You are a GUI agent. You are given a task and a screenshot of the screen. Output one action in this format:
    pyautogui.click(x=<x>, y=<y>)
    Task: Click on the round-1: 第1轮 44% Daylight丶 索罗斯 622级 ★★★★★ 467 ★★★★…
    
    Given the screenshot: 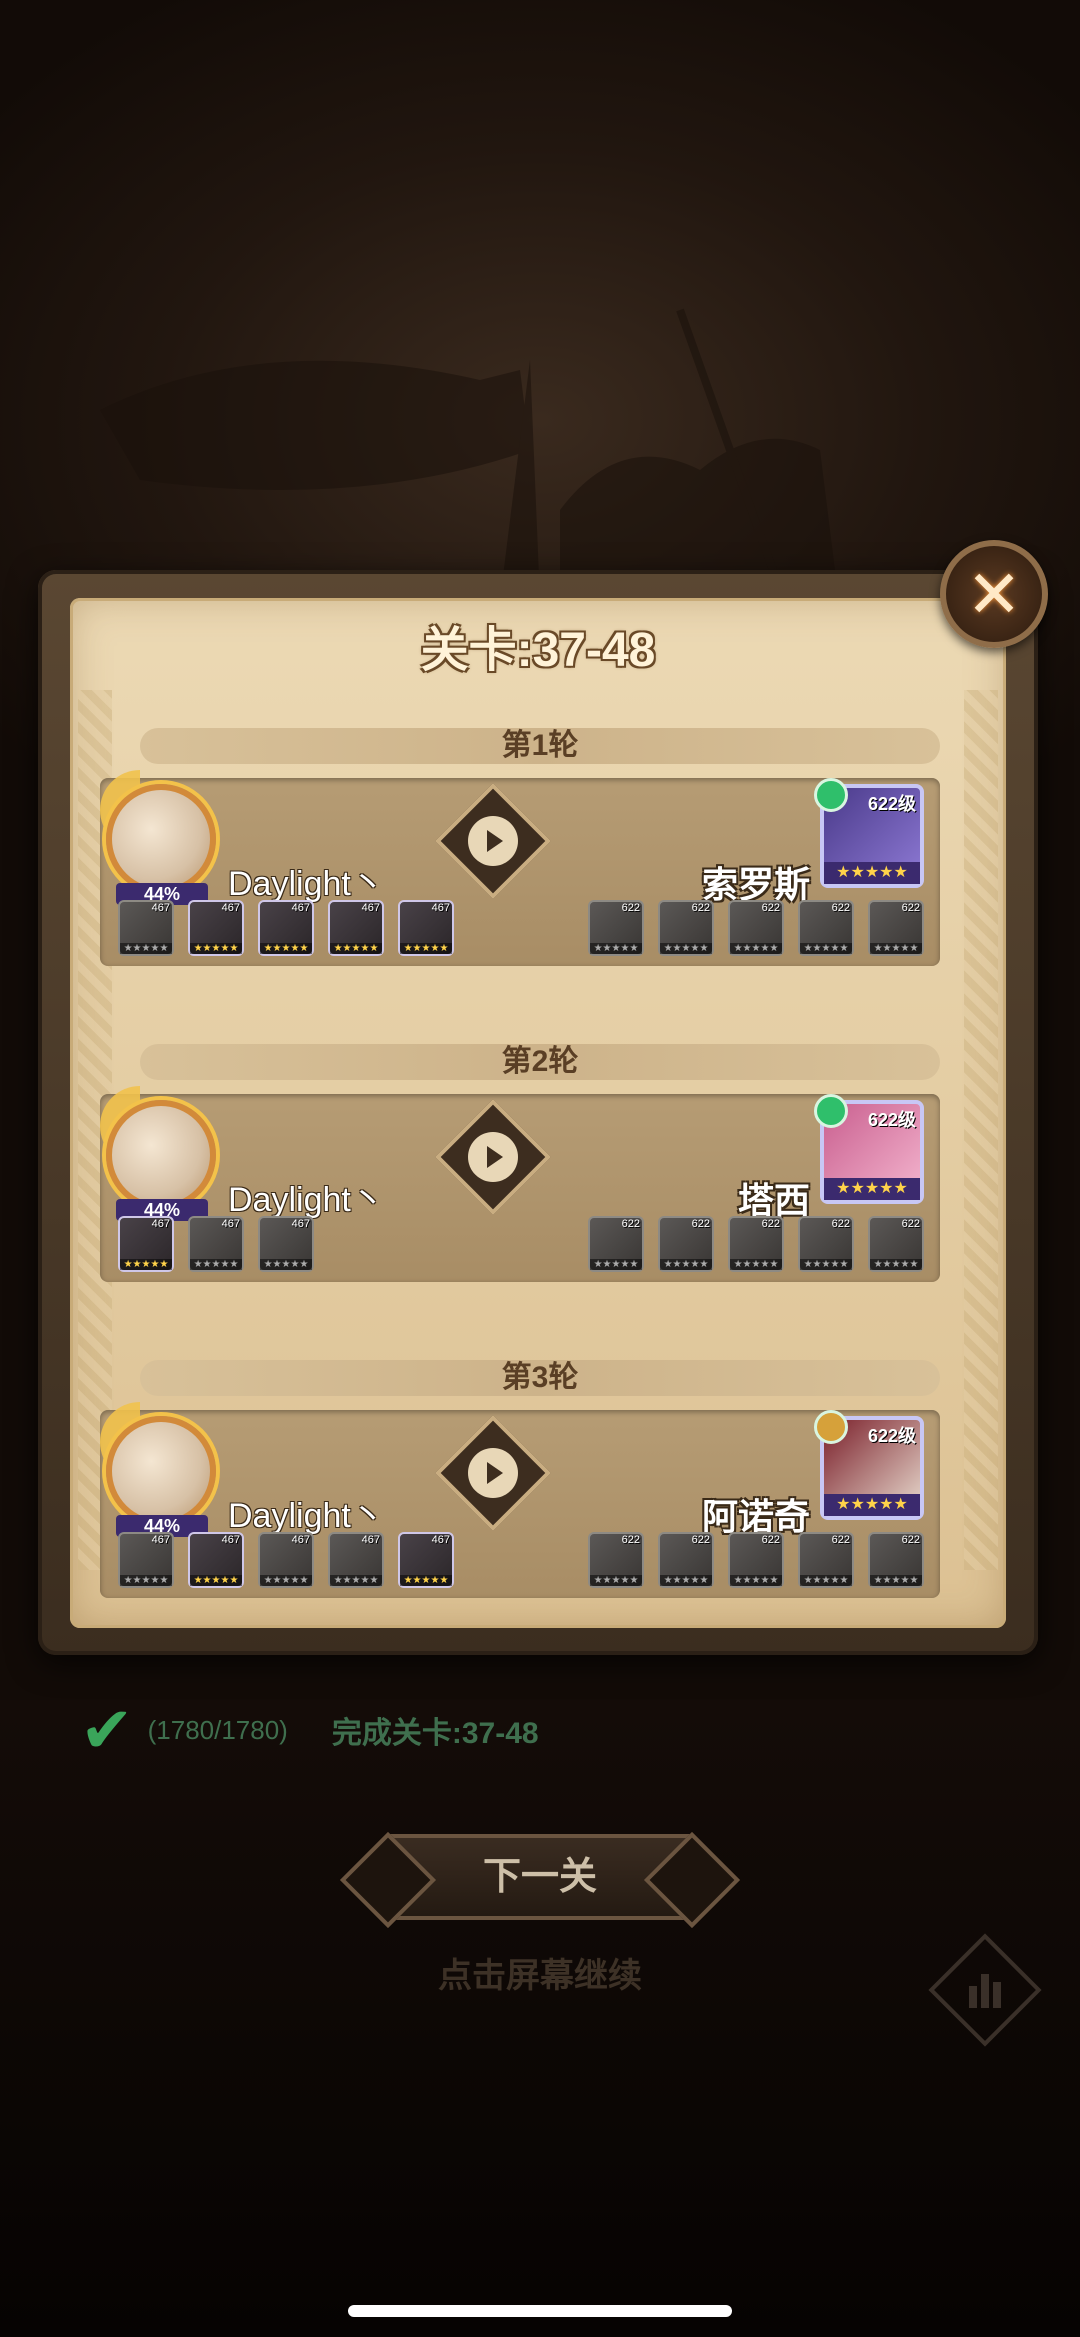 What is the action you would take?
    pyautogui.click(x=520, y=847)
    